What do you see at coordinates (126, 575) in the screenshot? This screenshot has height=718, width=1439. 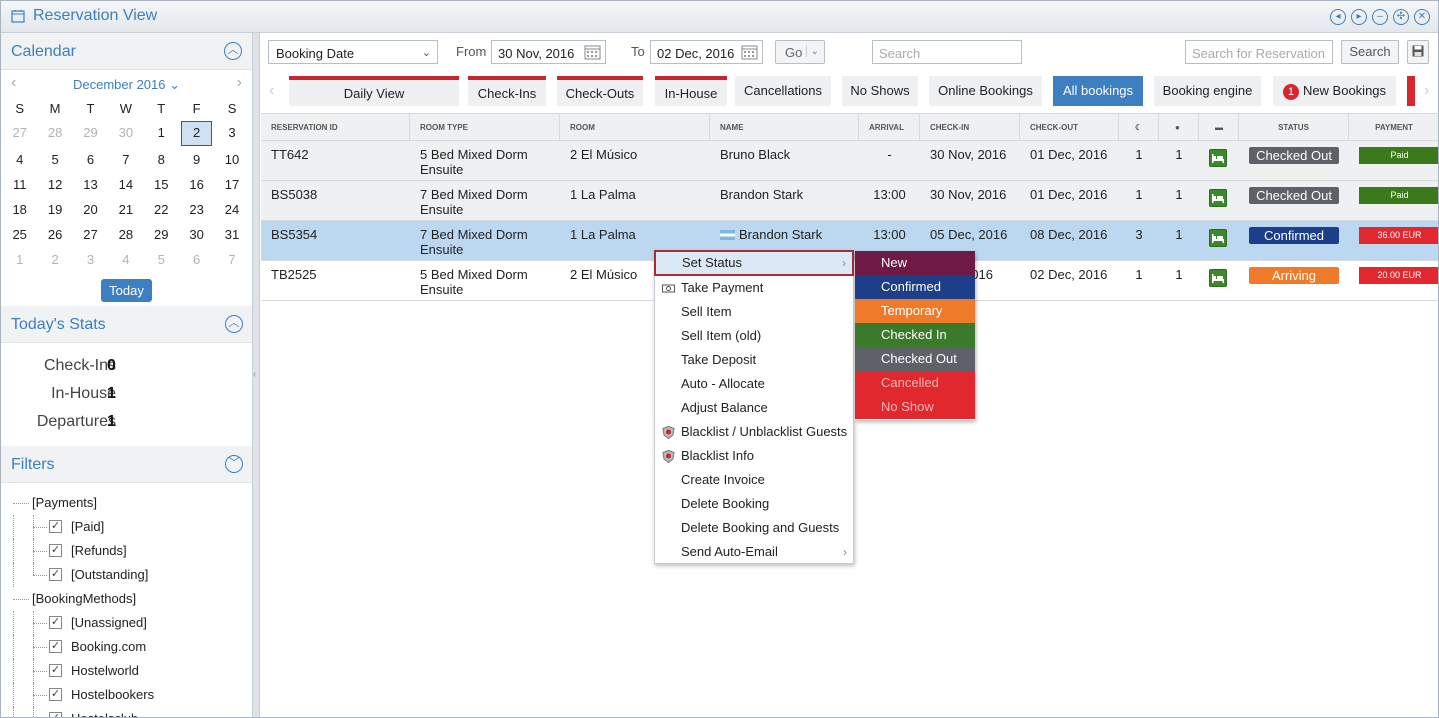 I see `filter-item: ✓ [Outstanding]` at bounding box center [126, 575].